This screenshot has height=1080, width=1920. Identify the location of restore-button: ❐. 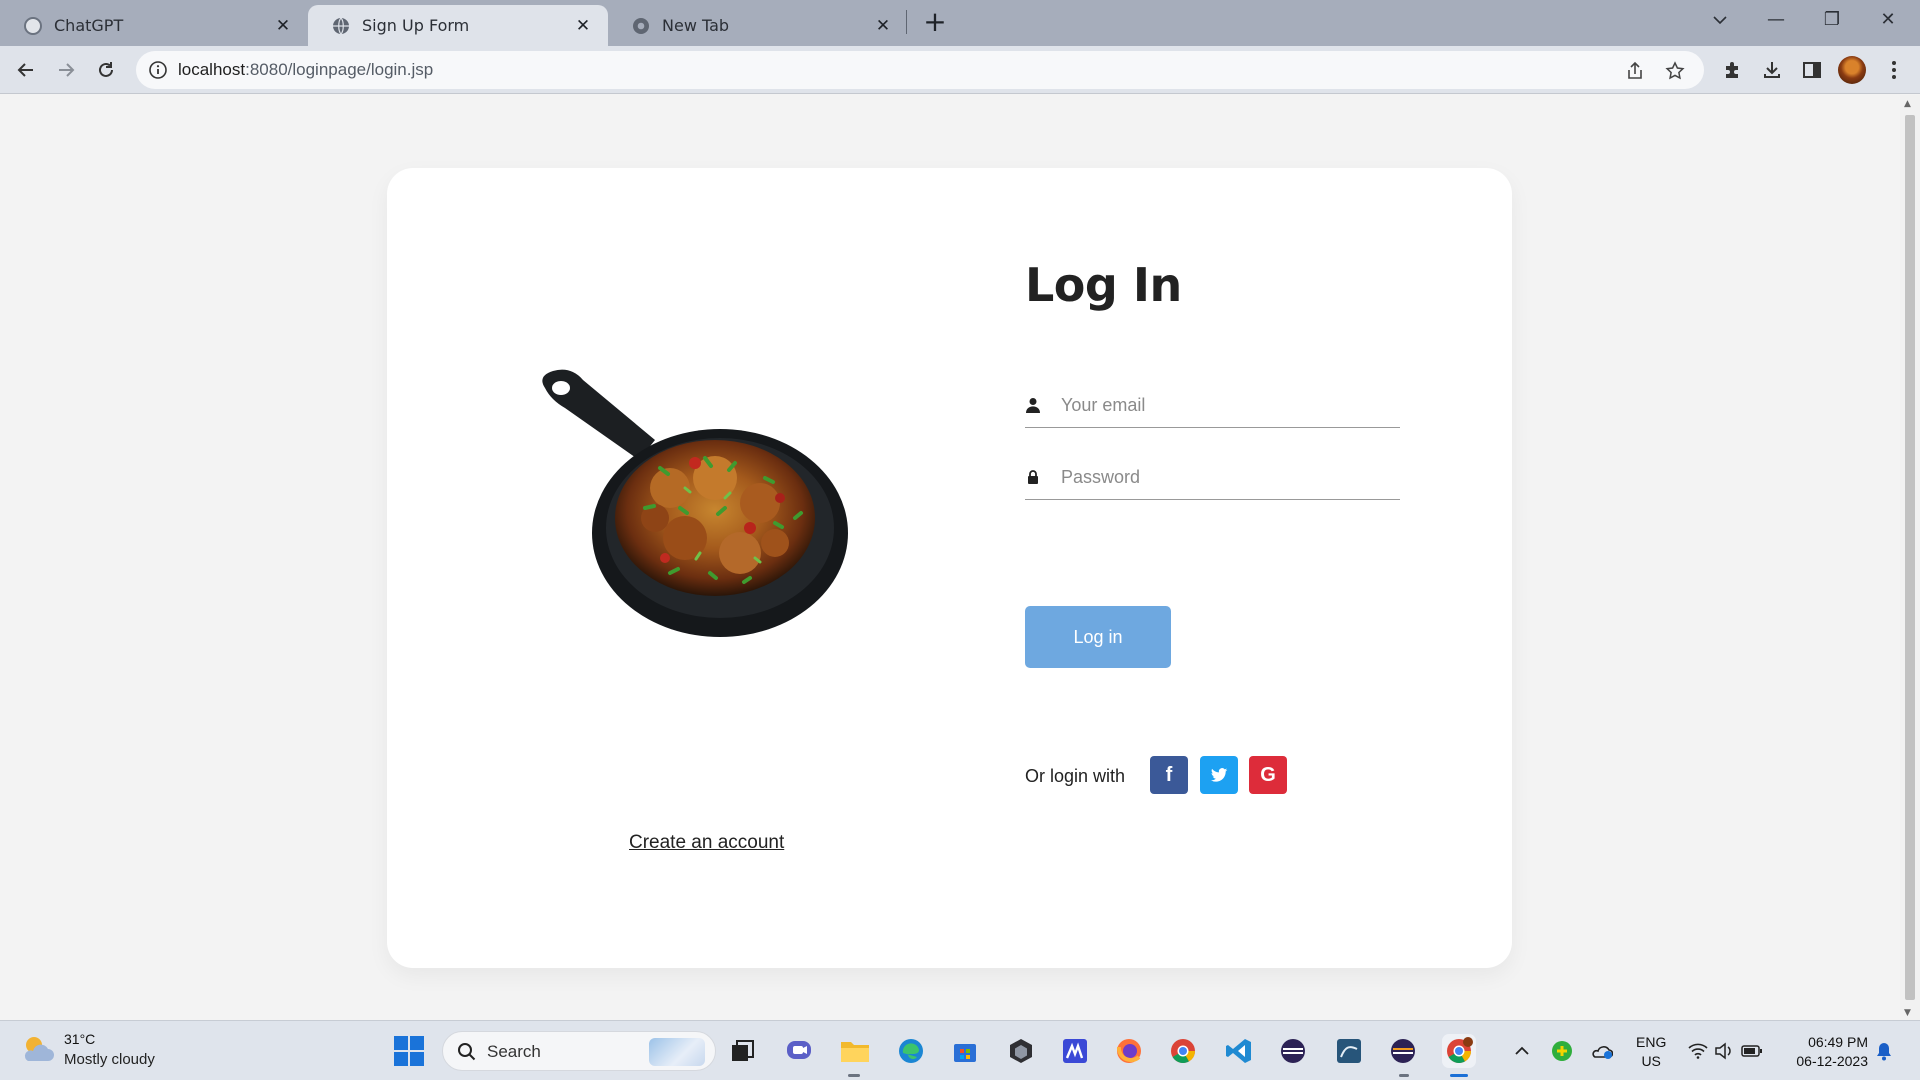
(1832, 20).